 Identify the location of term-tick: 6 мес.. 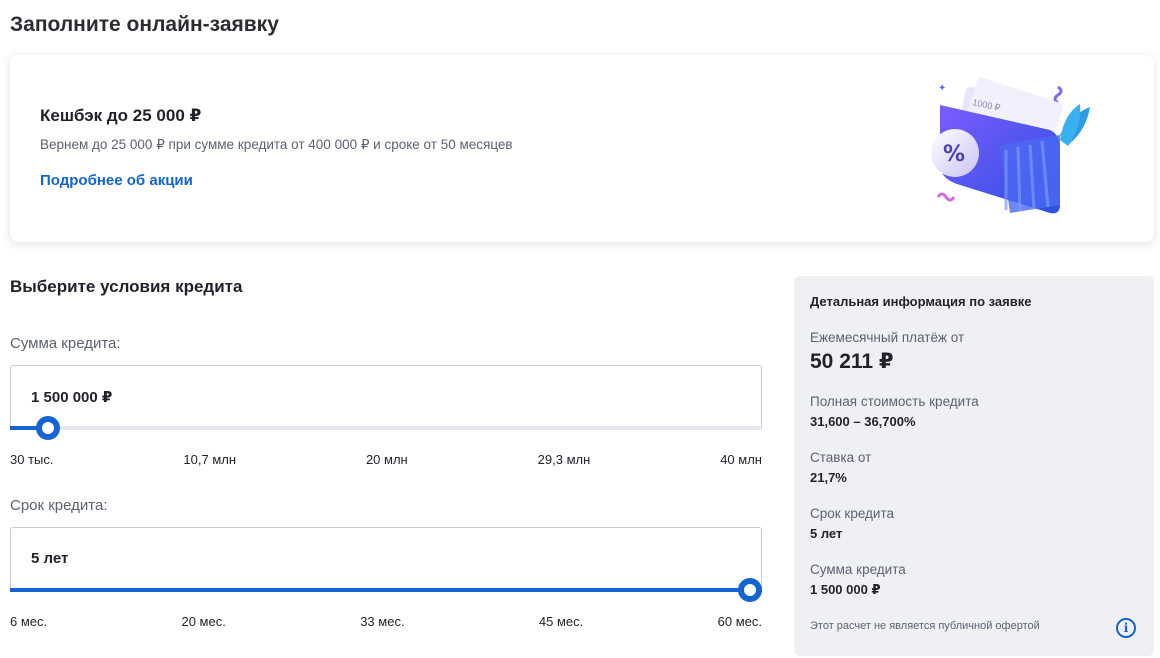
(29, 621).